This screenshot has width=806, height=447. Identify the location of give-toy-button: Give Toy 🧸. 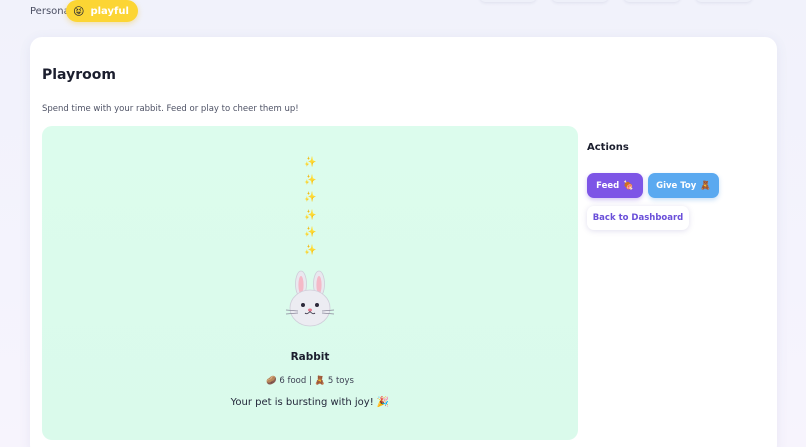
(683, 185).